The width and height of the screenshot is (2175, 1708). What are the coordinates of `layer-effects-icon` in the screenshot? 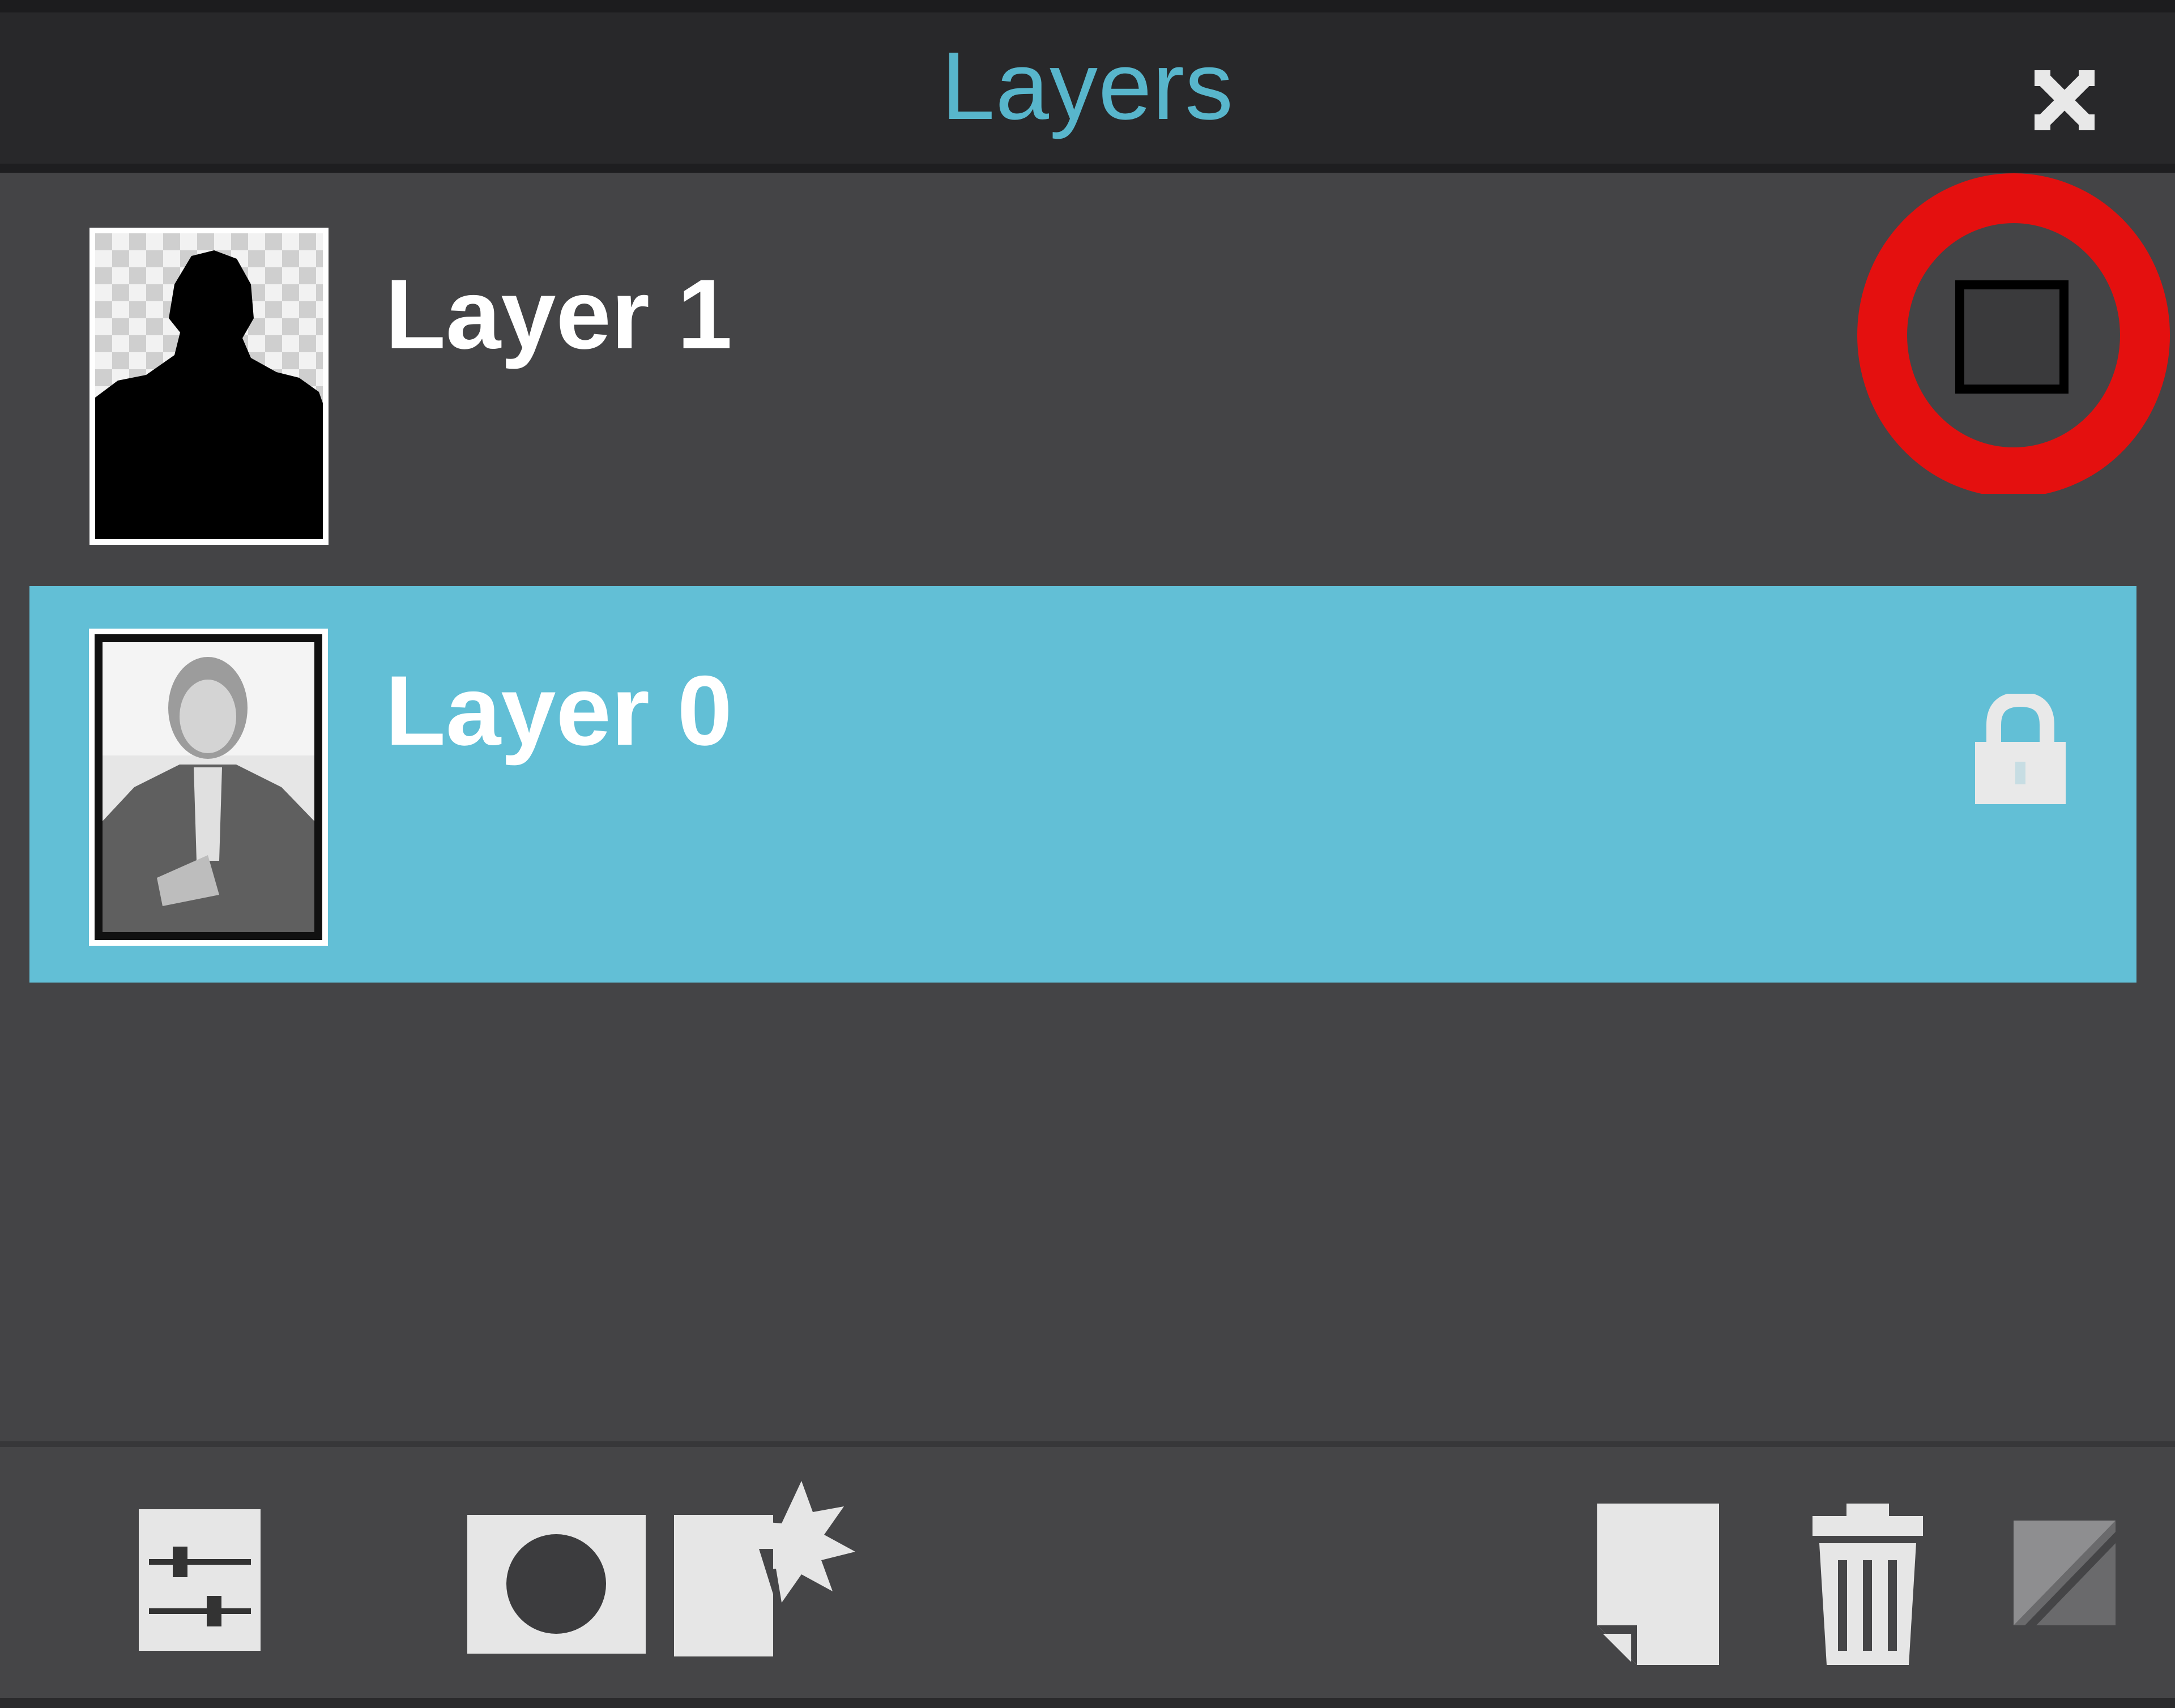 It's located at (767, 1568).